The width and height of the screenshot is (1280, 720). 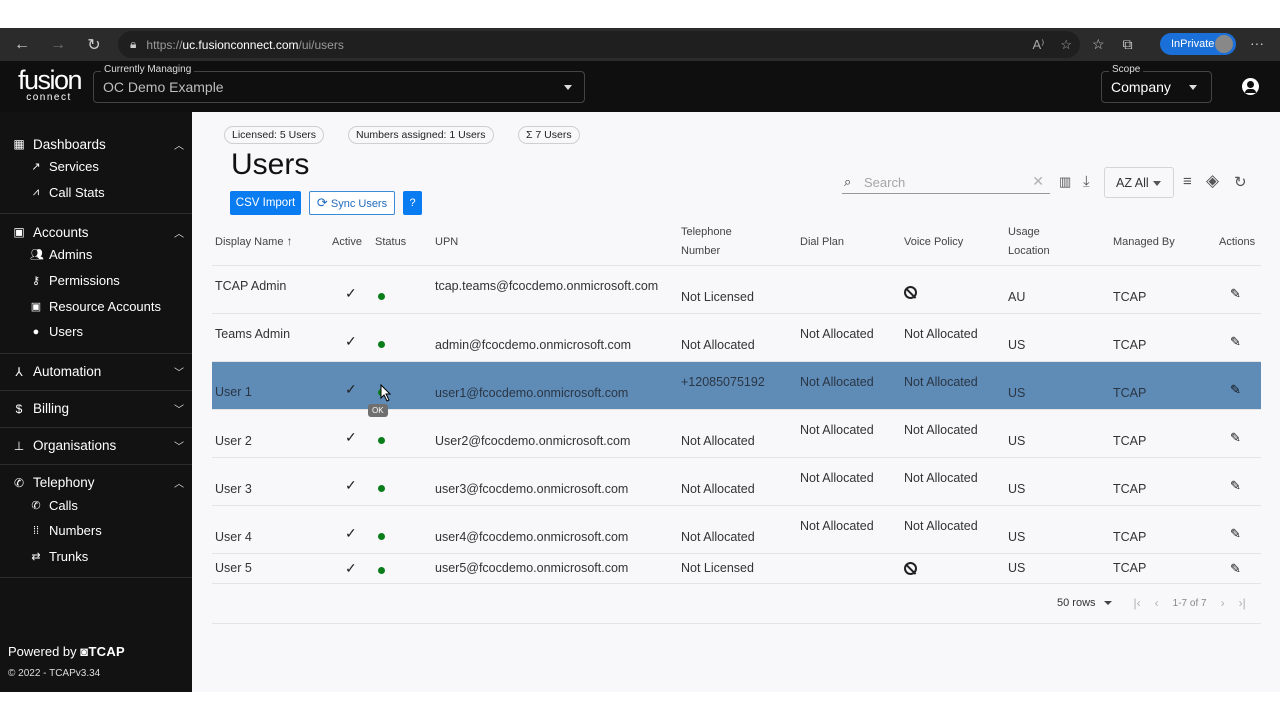 What do you see at coordinates (1137, 603) in the screenshot?
I see `first-page-icon: |‹` at bounding box center [1137, 603].